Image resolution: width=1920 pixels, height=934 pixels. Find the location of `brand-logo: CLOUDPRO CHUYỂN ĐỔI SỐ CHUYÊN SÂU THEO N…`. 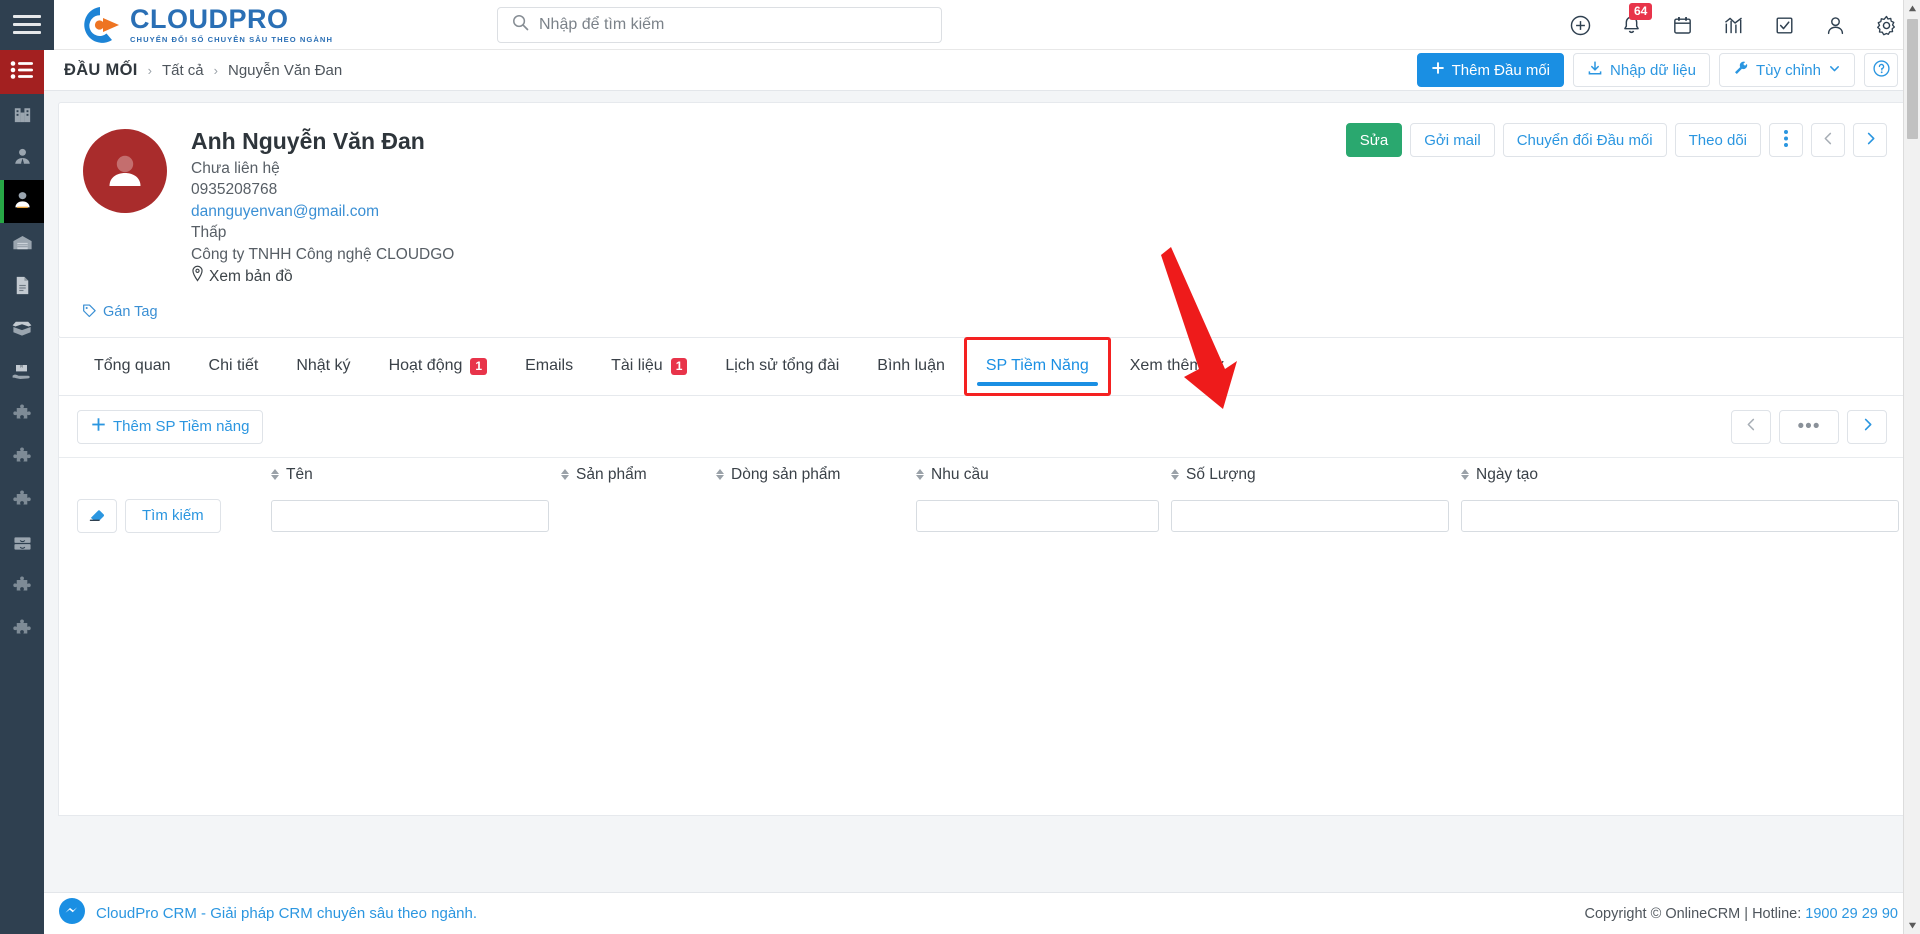

brand-logo: CLOUDPRO CHUYỂN ĐỔI SỐ CHUYÊN SÂU THEO N… is located at coordinates (206, 25).